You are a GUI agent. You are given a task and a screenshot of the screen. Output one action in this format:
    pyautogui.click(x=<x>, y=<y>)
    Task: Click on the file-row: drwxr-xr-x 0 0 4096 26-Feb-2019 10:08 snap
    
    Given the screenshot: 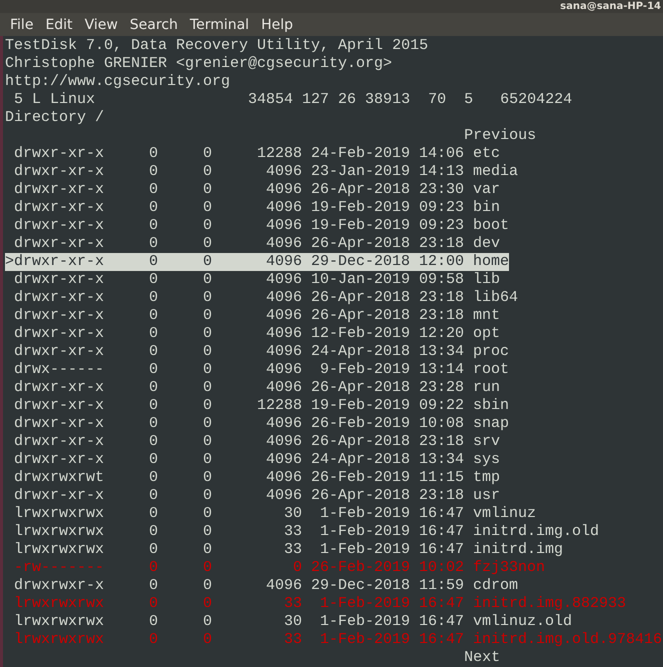 What is the action you would take?
    pyautogui.click(x=257, y=424)
    